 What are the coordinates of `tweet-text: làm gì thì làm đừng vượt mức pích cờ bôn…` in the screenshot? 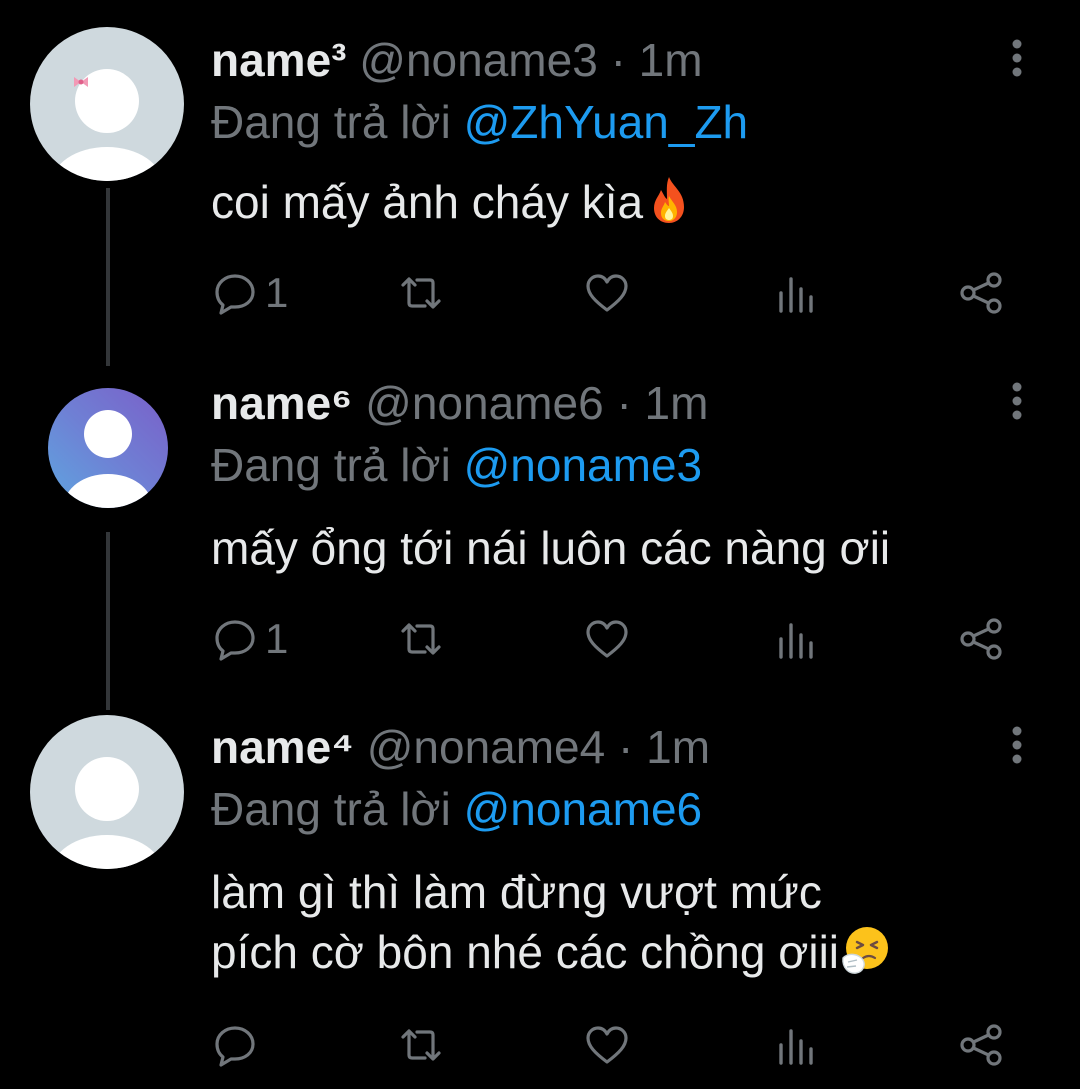 It's located at (551, 922).